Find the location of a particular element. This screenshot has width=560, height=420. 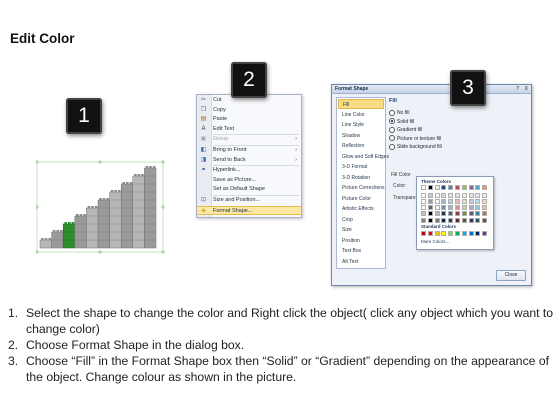

menu-item-group: ▣ Group › is located at coordinates (249, 139).